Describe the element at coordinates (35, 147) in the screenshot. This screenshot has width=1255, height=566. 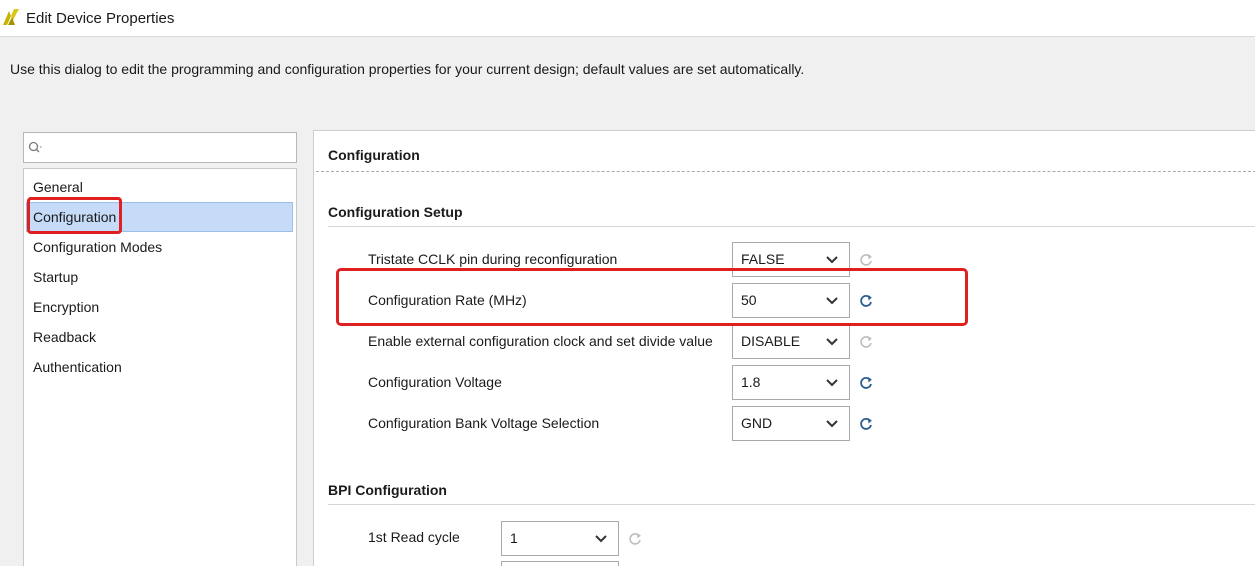
I see `search-icon` at that location.